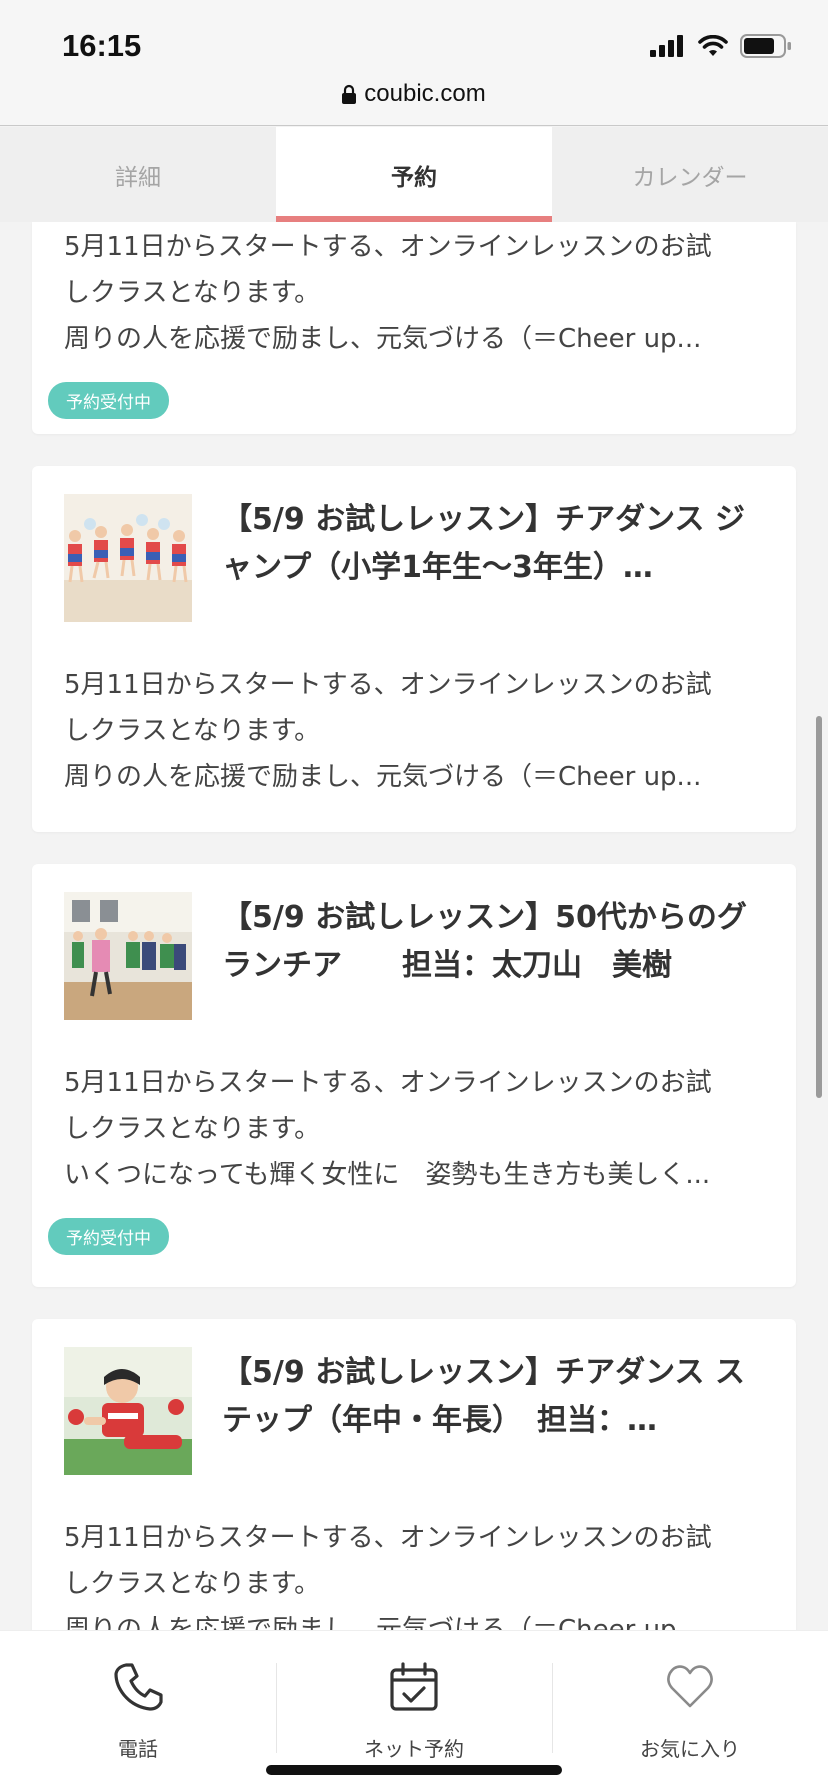  Describe the element at coordinates (414, 1689) in the screenshot. I see `calendar-check-icon` at that location.